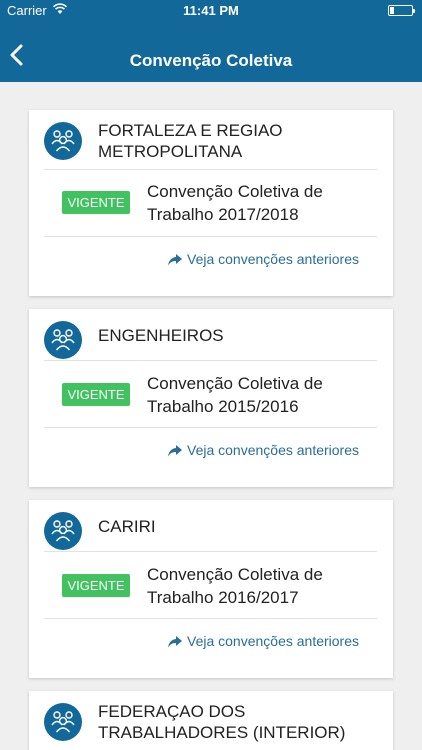  I want to click on page-title: Convenção Coletiva, so click(211, 60).